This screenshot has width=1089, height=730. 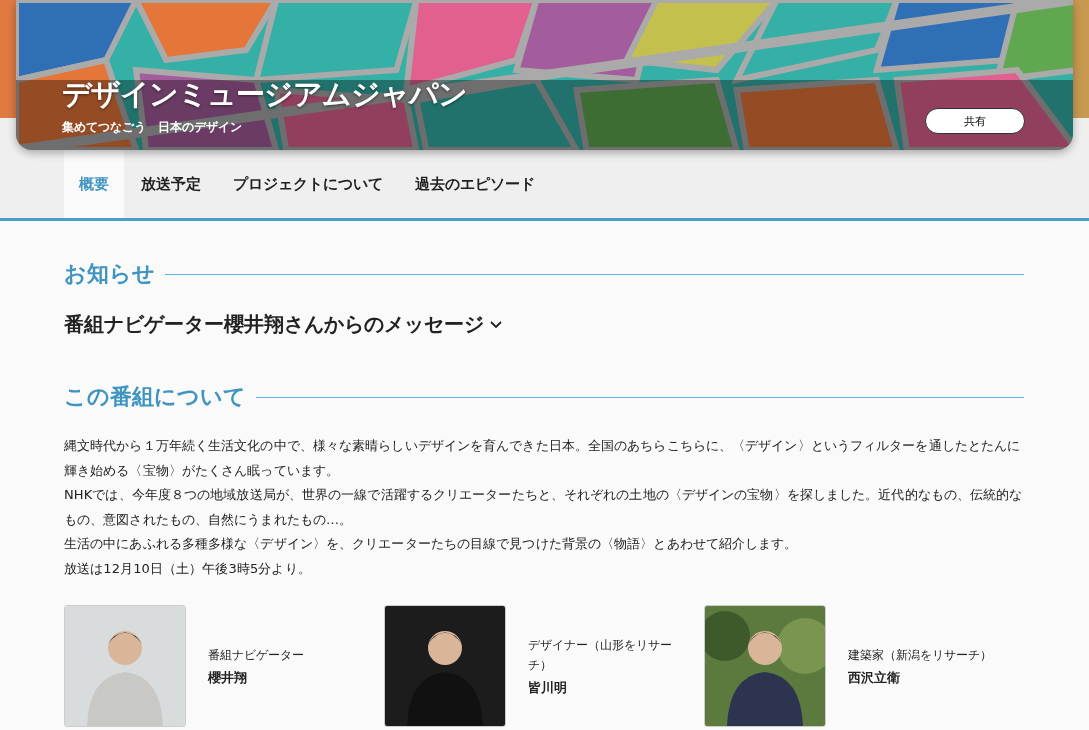 What do you see at coordinates (975, 121) in the screenshot?
I see `share-button: 共有` at bounding box center [975, 121].